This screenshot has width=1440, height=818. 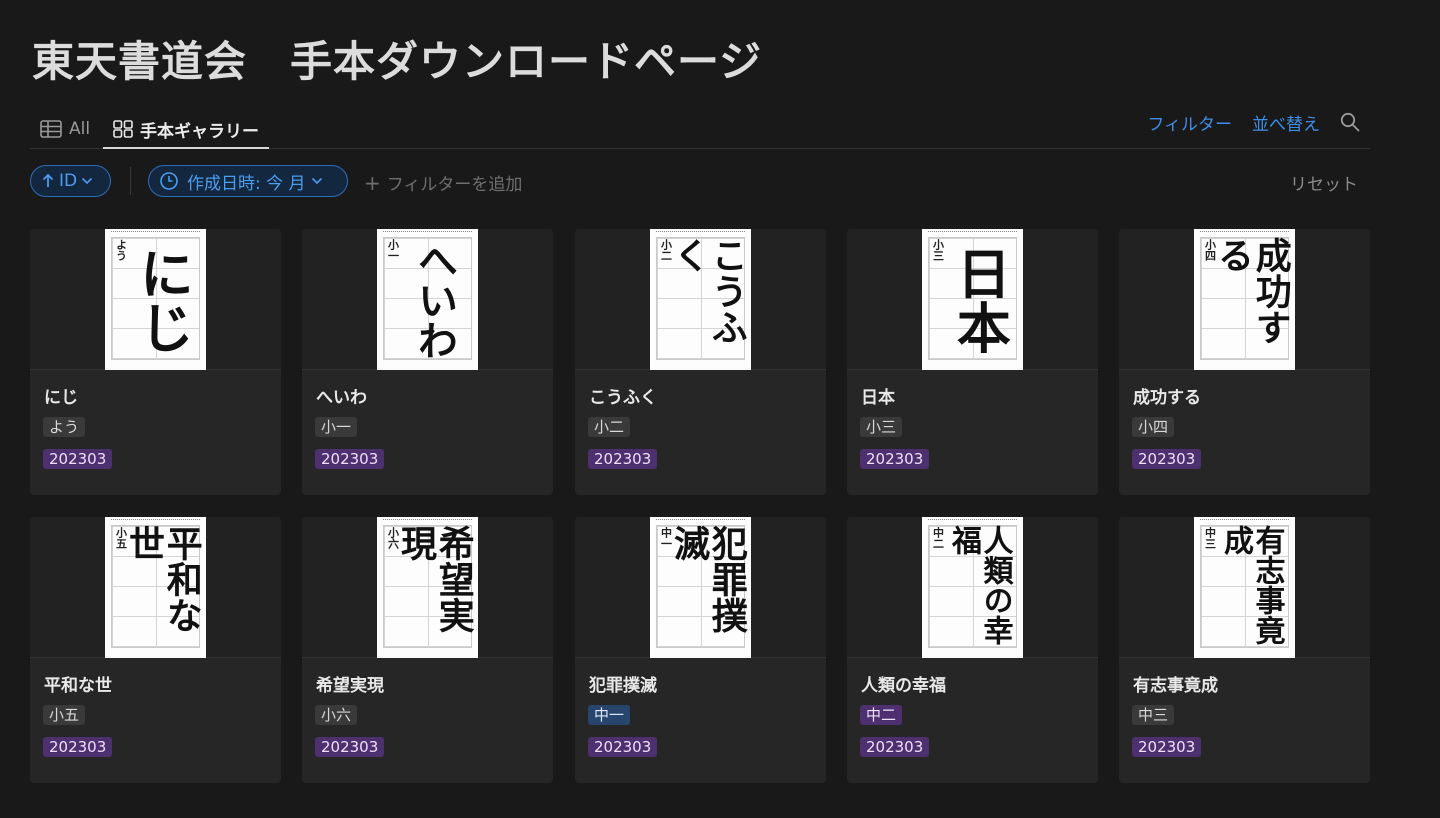 I want to click on card-title: 平和な世, so click(x=78, y=686).